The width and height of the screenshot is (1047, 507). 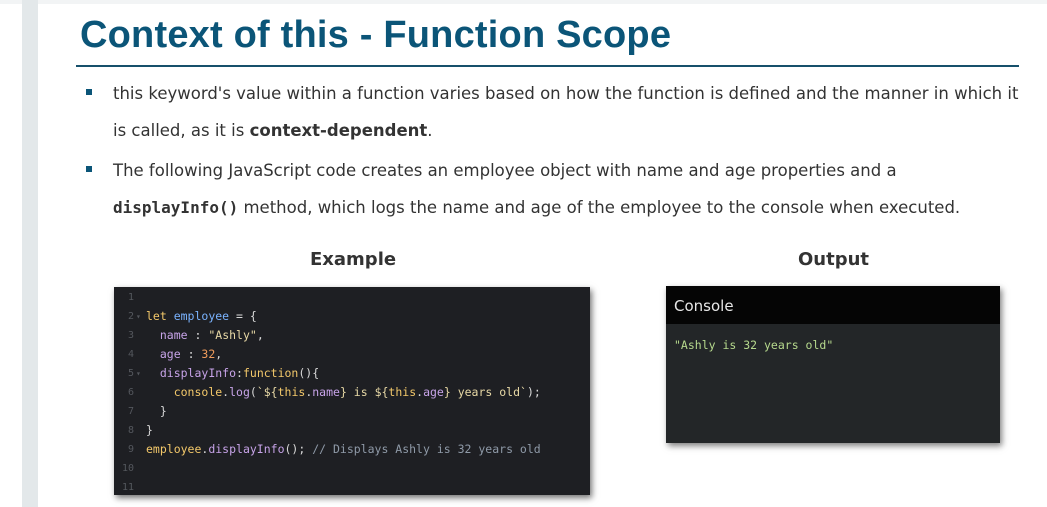 I want to click on console-output-text: "Ashly is 32 years old", so click(x=754, y=345).